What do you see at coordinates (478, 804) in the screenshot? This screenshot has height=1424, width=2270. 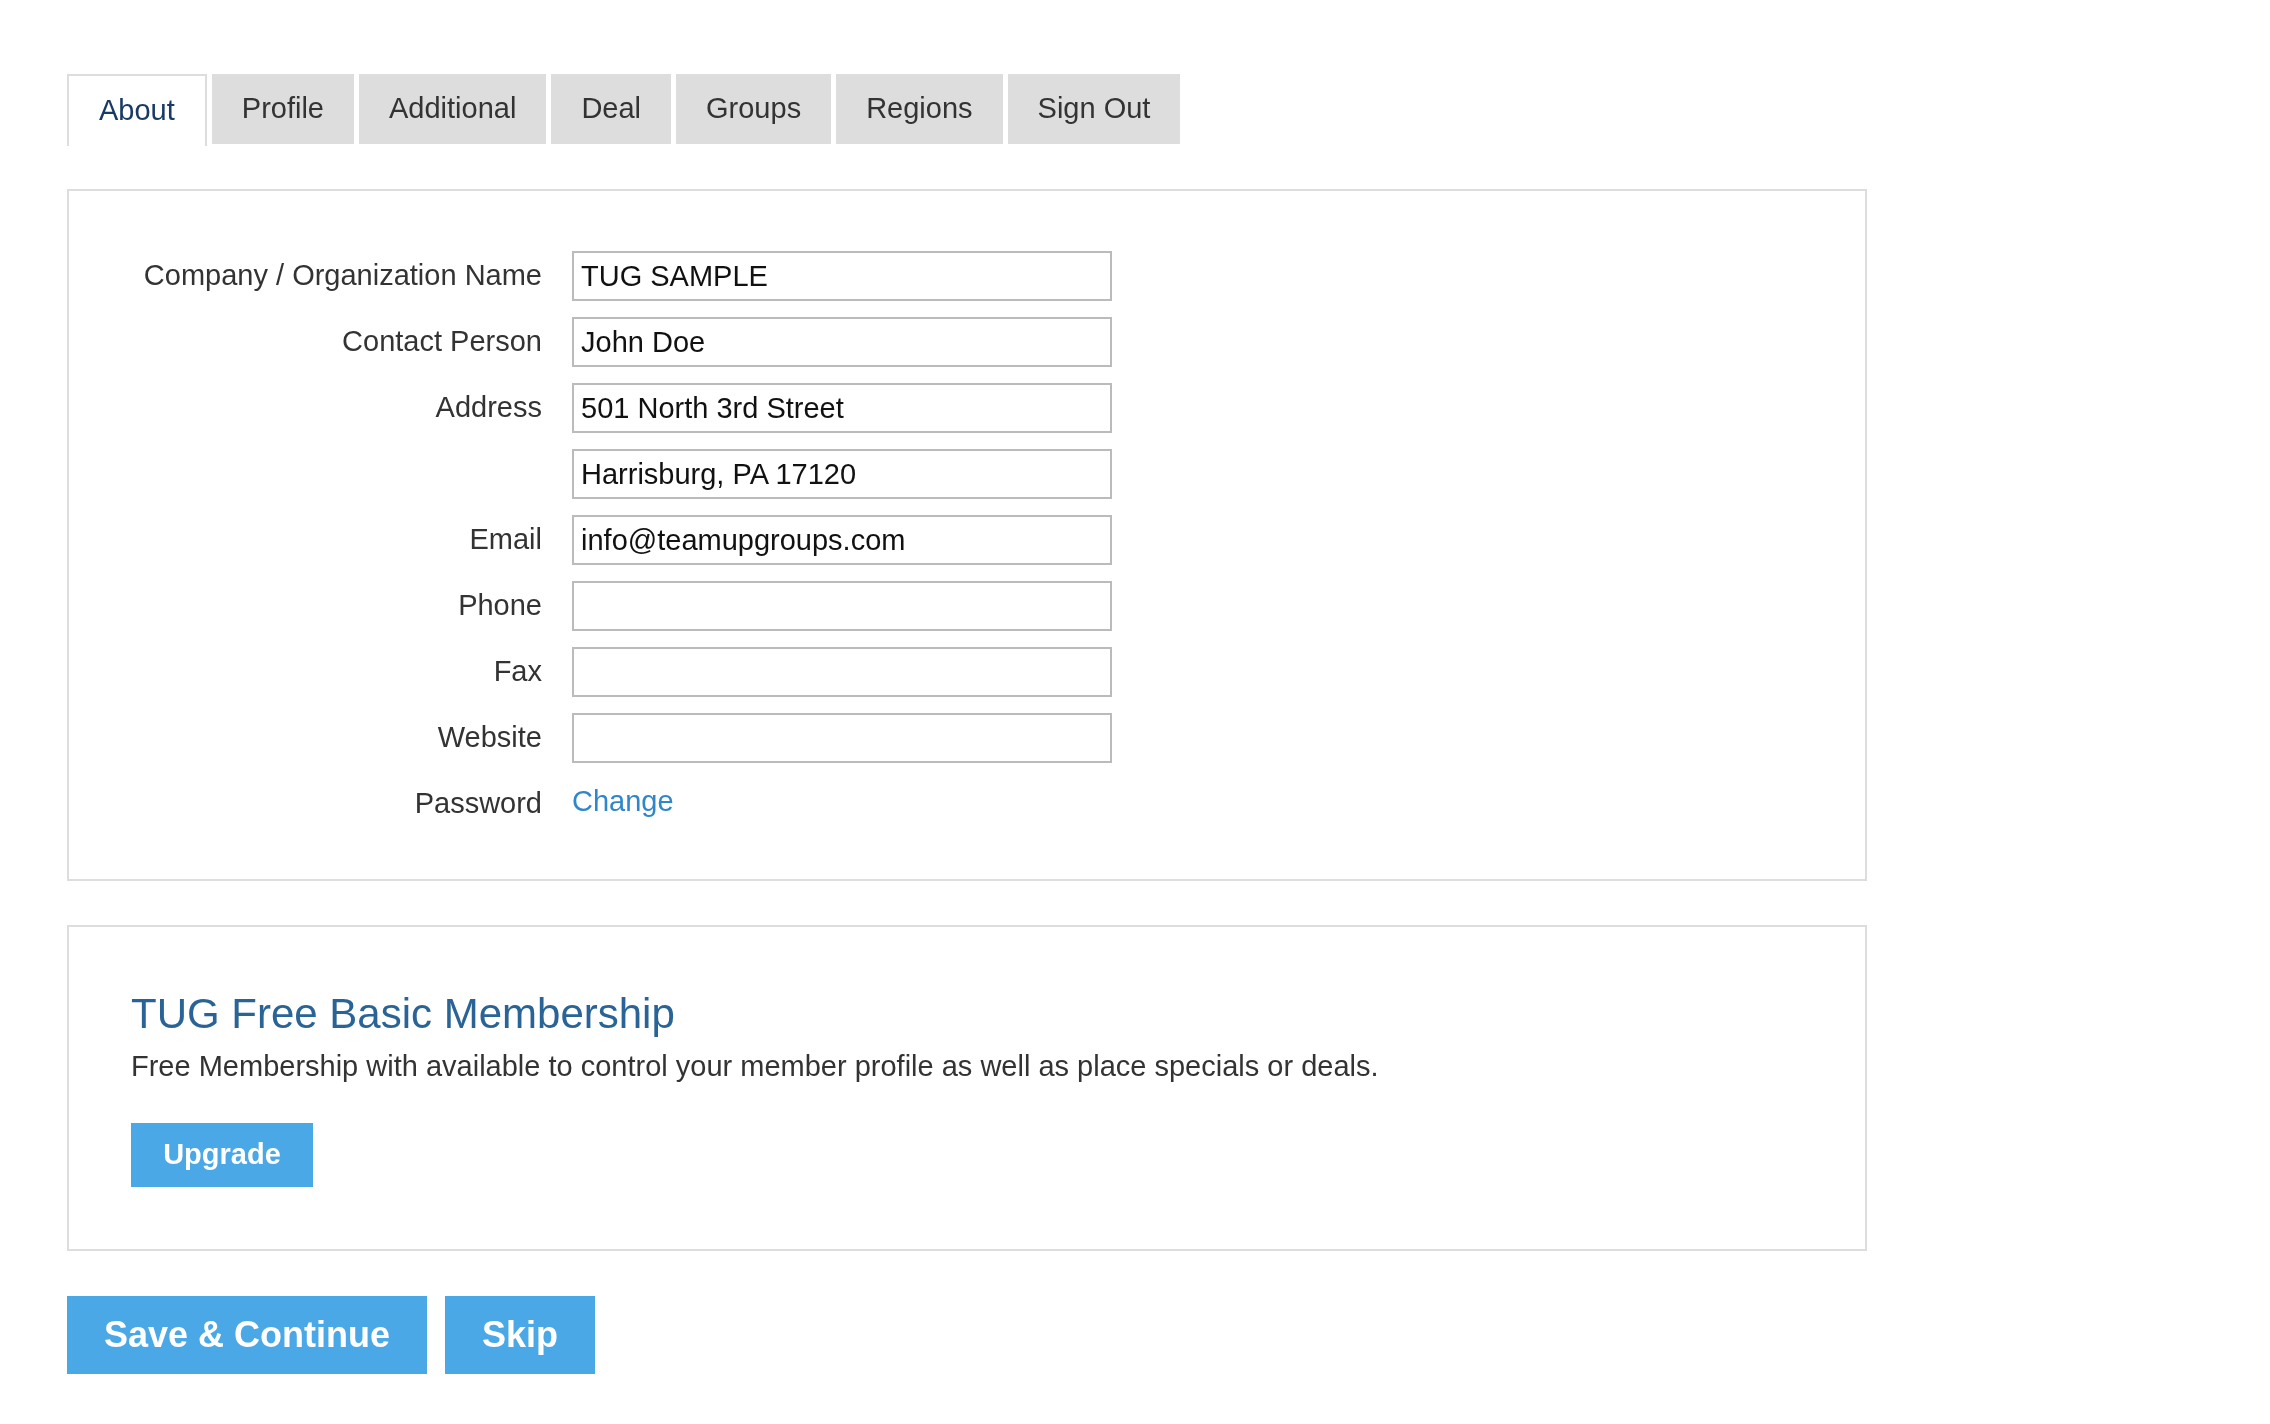 I see `field-label: Password` at bounding box center [478, 804].